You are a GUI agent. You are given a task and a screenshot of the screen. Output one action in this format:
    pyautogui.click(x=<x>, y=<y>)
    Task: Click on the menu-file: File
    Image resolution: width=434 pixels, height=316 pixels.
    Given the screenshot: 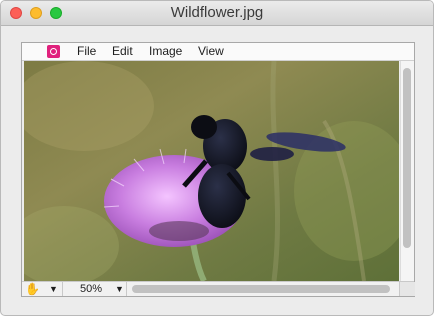 What is the action you would take?
    pyautogui.click(x=86, y=51)
    